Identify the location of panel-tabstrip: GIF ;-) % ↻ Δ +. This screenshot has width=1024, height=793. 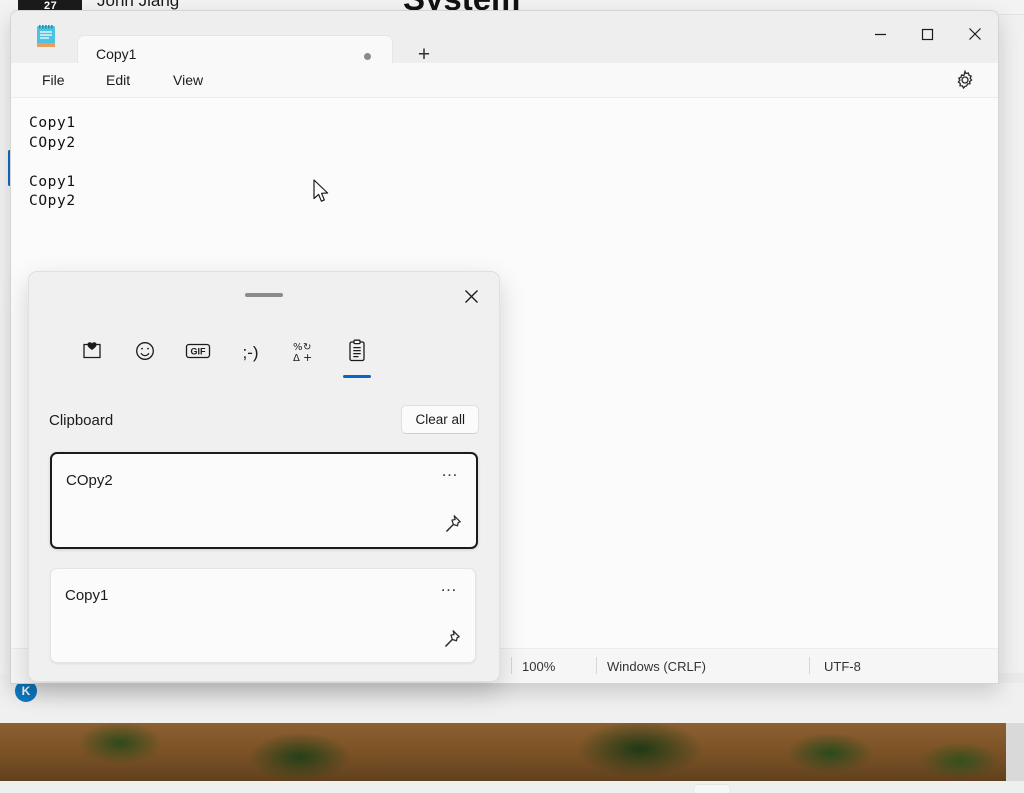
(265, 355).